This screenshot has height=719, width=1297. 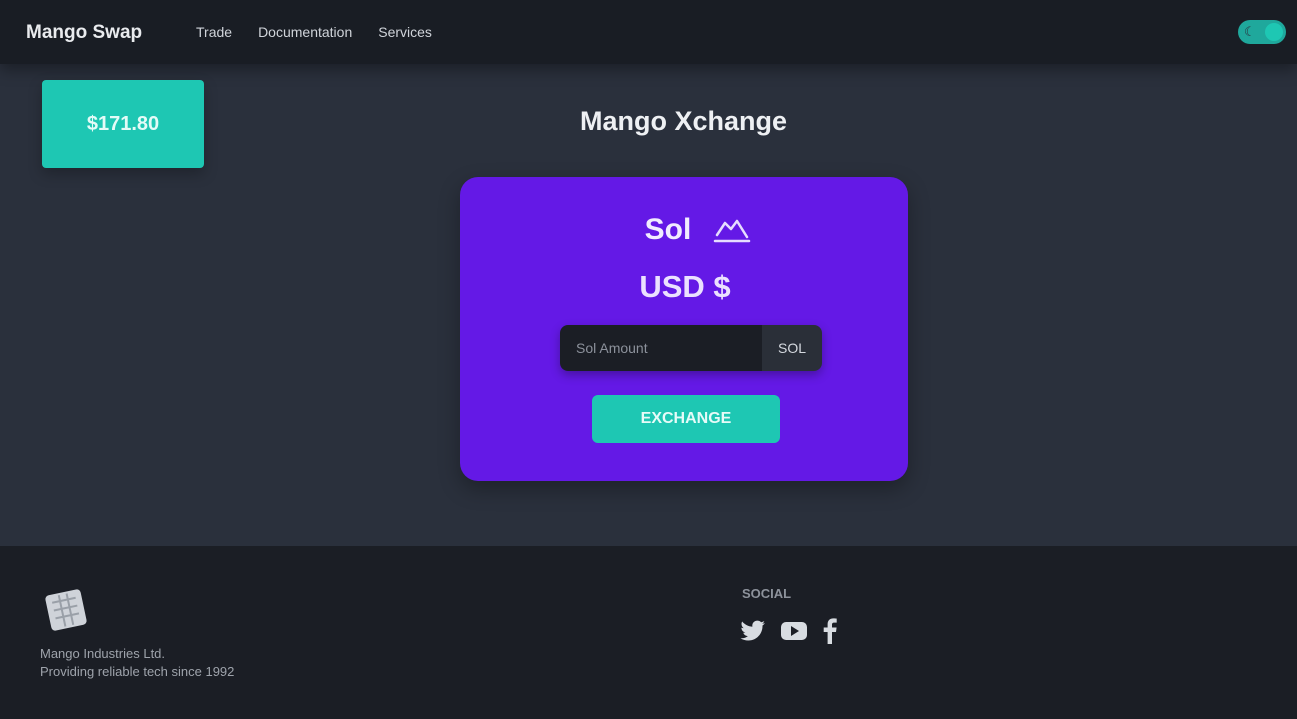 I want to click on logo-icon, so click(x=66, y=610).